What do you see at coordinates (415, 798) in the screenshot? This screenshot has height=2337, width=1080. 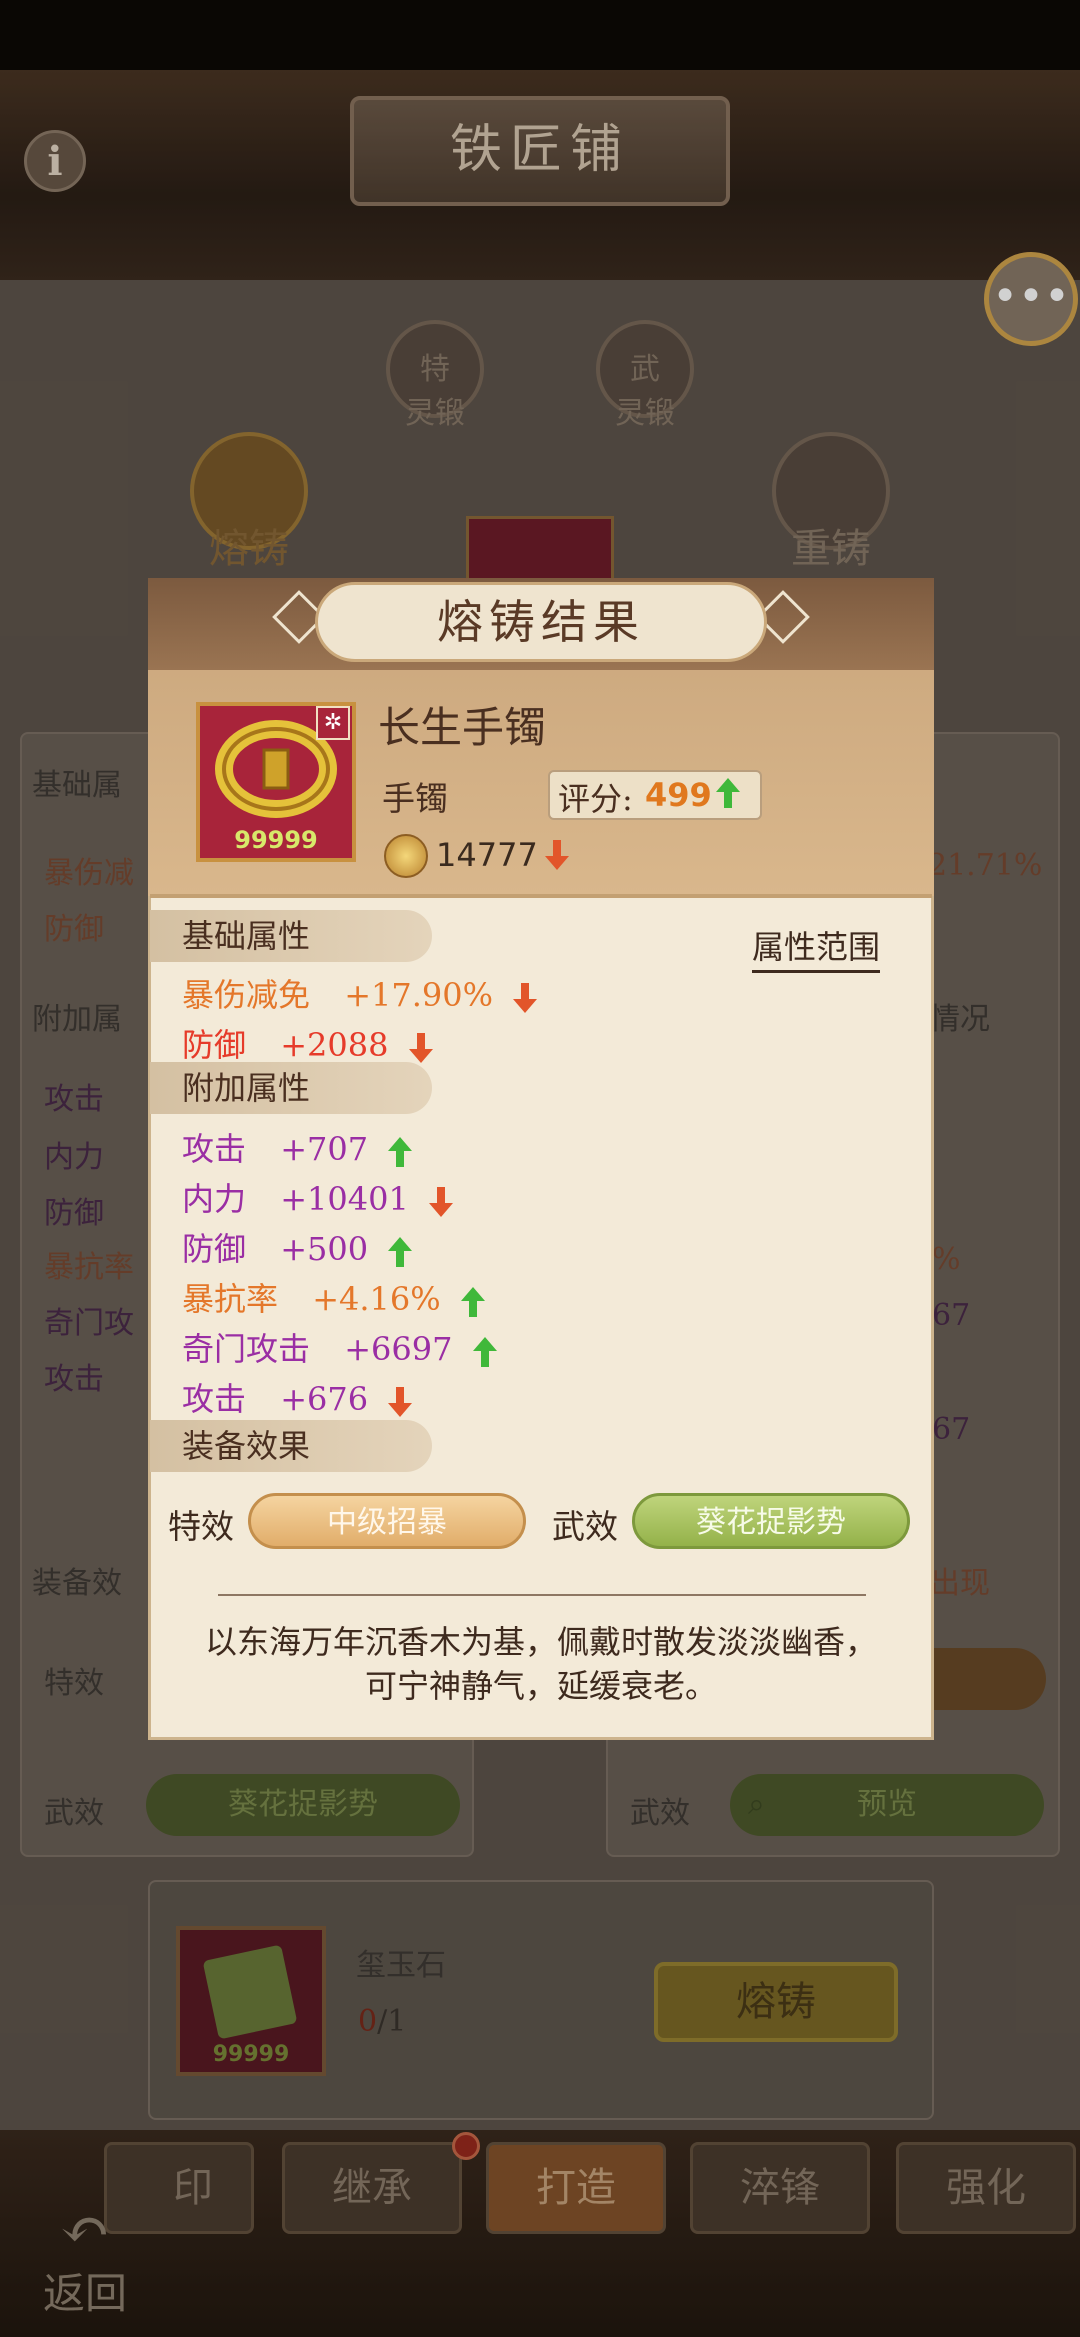 I see `item-type: 手镯` at bounding box center [415, 798].